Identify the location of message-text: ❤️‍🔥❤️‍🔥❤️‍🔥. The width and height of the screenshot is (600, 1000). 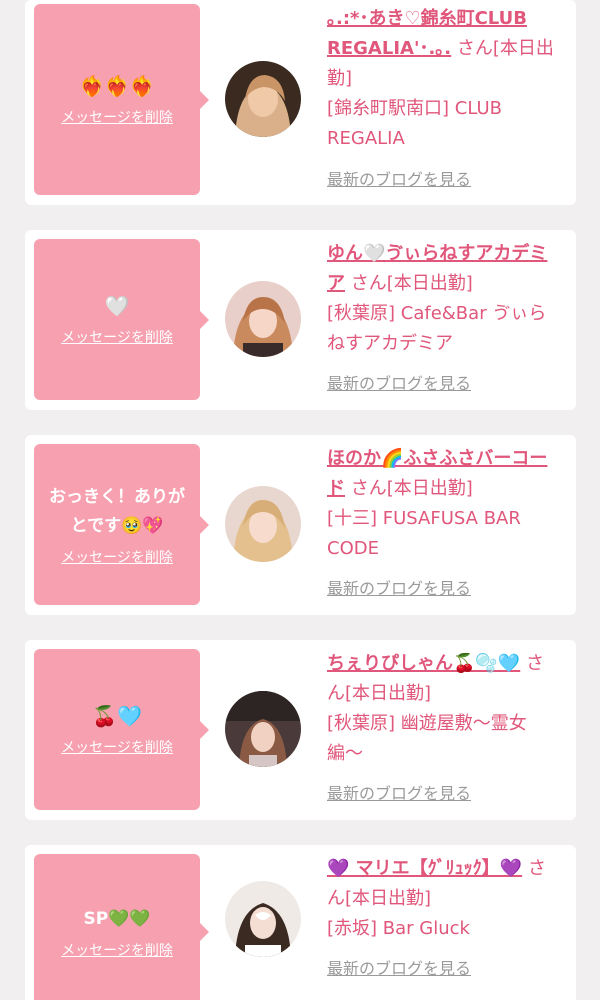
(117, 86).